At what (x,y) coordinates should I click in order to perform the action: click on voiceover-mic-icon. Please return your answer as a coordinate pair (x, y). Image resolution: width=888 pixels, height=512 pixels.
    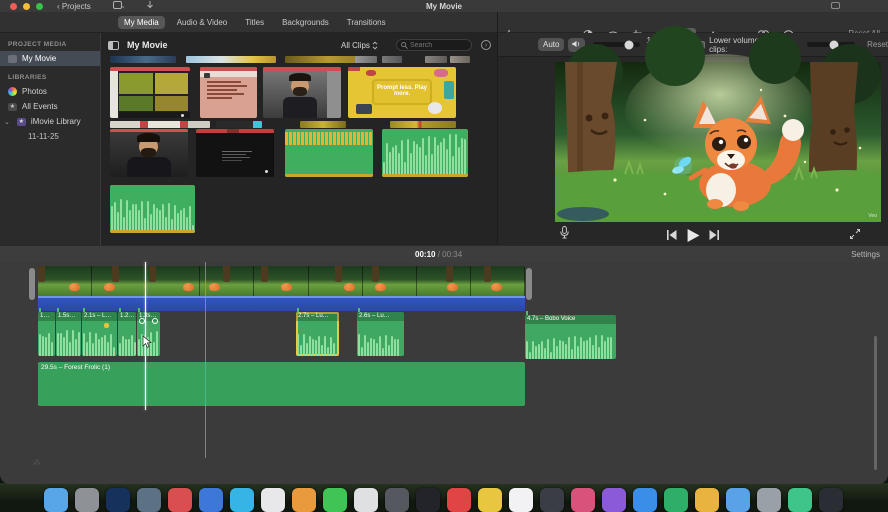
    Looking at the image, I should click on (564, 235).